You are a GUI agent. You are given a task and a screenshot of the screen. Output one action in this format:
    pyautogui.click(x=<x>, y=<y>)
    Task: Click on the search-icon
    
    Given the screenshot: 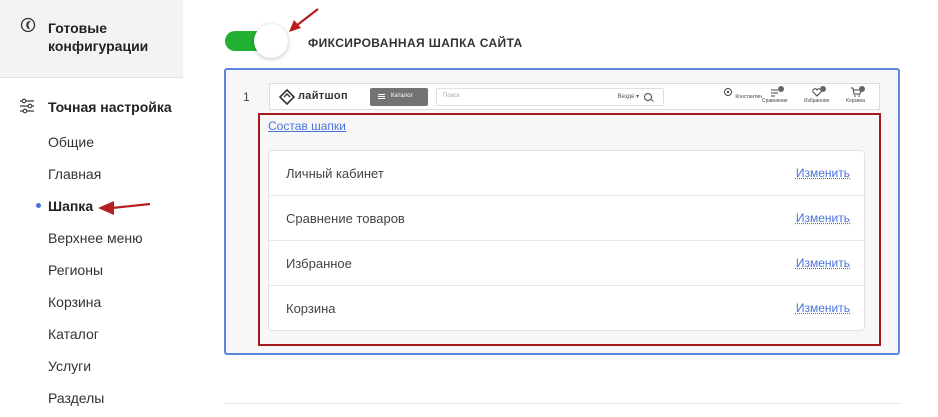 What is the action you would take?
    pyautogui.click(x=648, y=97)
    